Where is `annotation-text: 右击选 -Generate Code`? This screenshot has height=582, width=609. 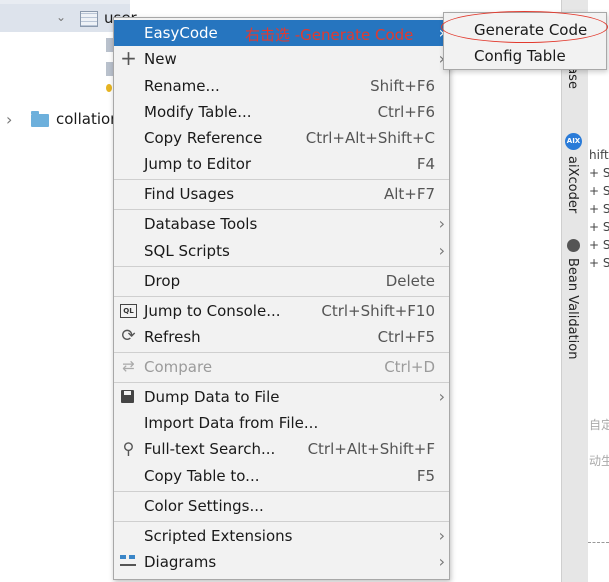
annotation-text: 右击选 -Generate Code is located at coordinates (329, 35).